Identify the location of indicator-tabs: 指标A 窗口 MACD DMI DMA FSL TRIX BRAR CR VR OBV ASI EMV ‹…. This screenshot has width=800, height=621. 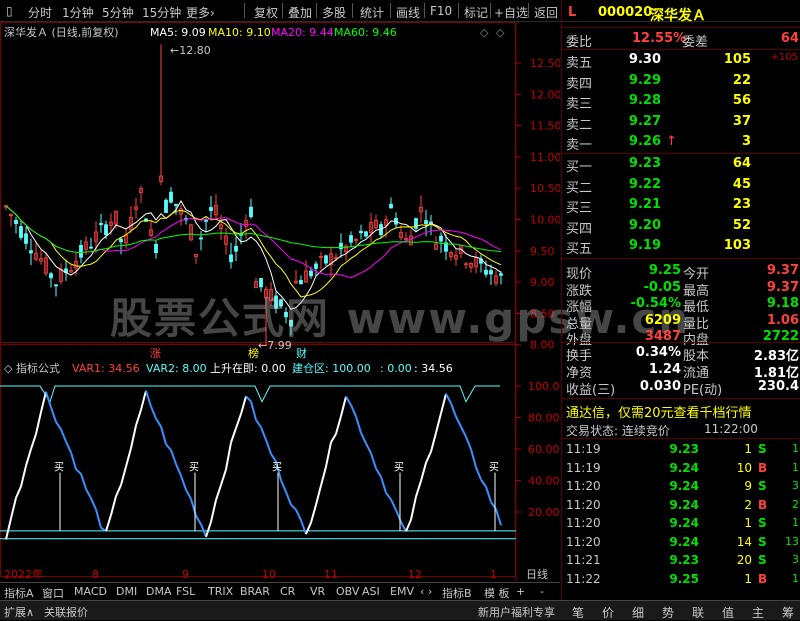
(280, 591).